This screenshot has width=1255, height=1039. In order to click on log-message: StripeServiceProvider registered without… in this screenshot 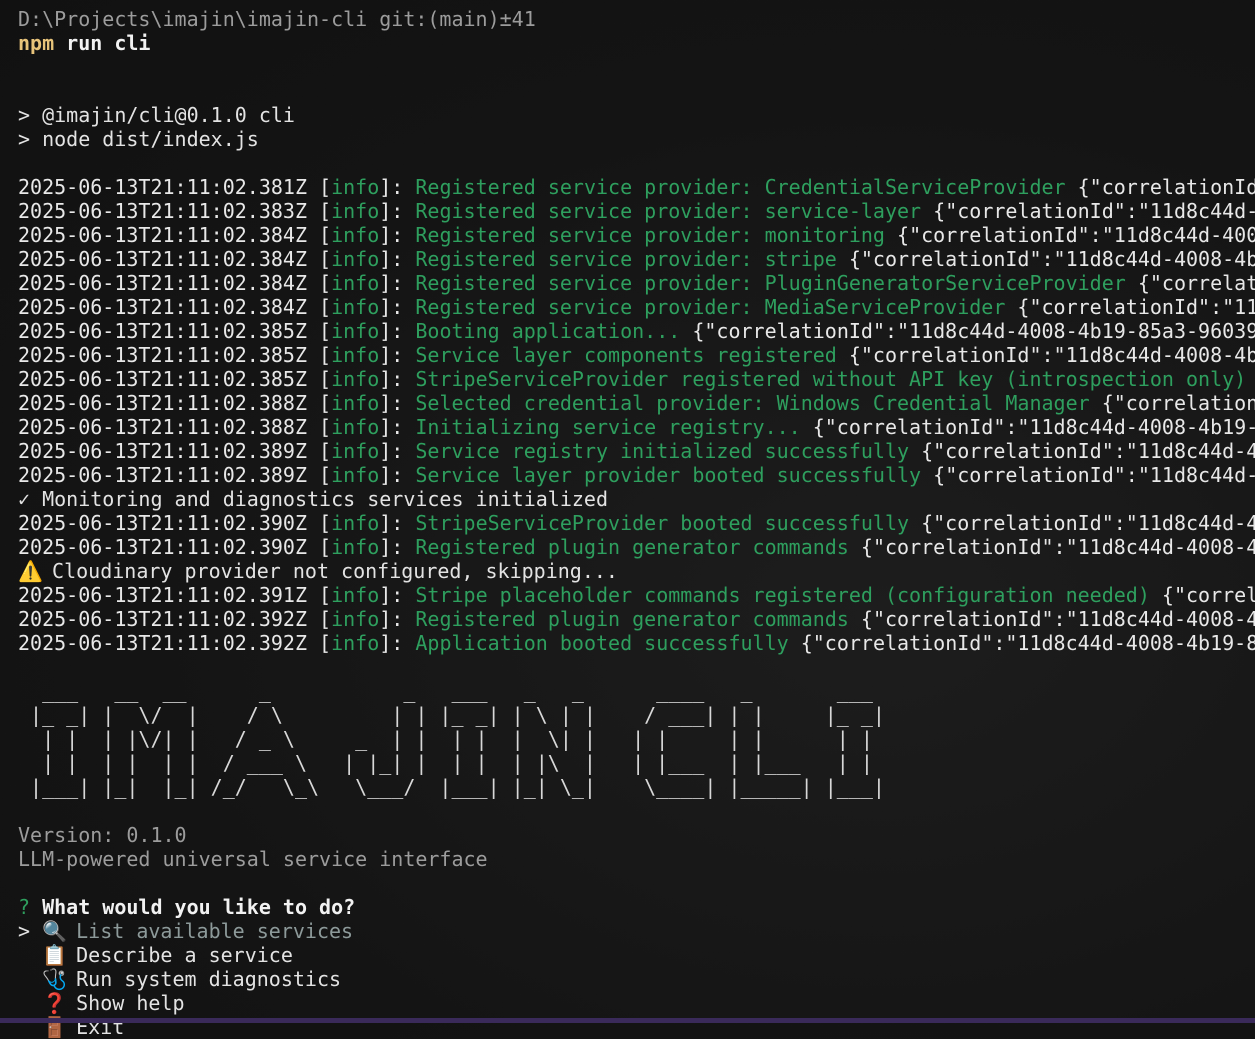, I will do `click(831, 379)`.